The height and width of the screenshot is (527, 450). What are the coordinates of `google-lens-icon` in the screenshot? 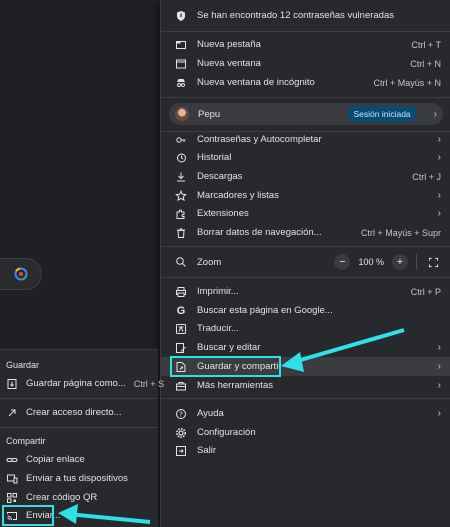 It's located at (21, 274).